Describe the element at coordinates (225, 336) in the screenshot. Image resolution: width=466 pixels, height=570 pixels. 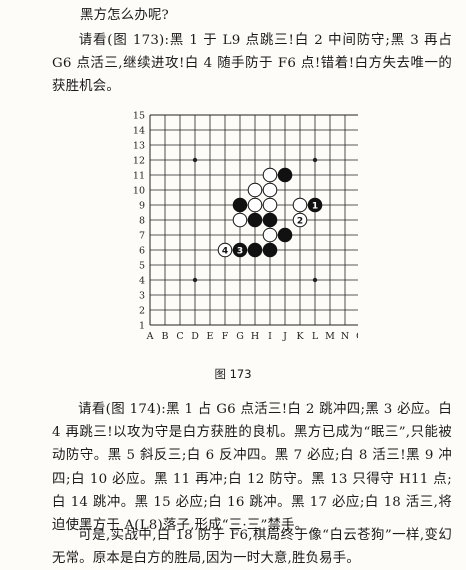
I see `column-label: F` at that location.